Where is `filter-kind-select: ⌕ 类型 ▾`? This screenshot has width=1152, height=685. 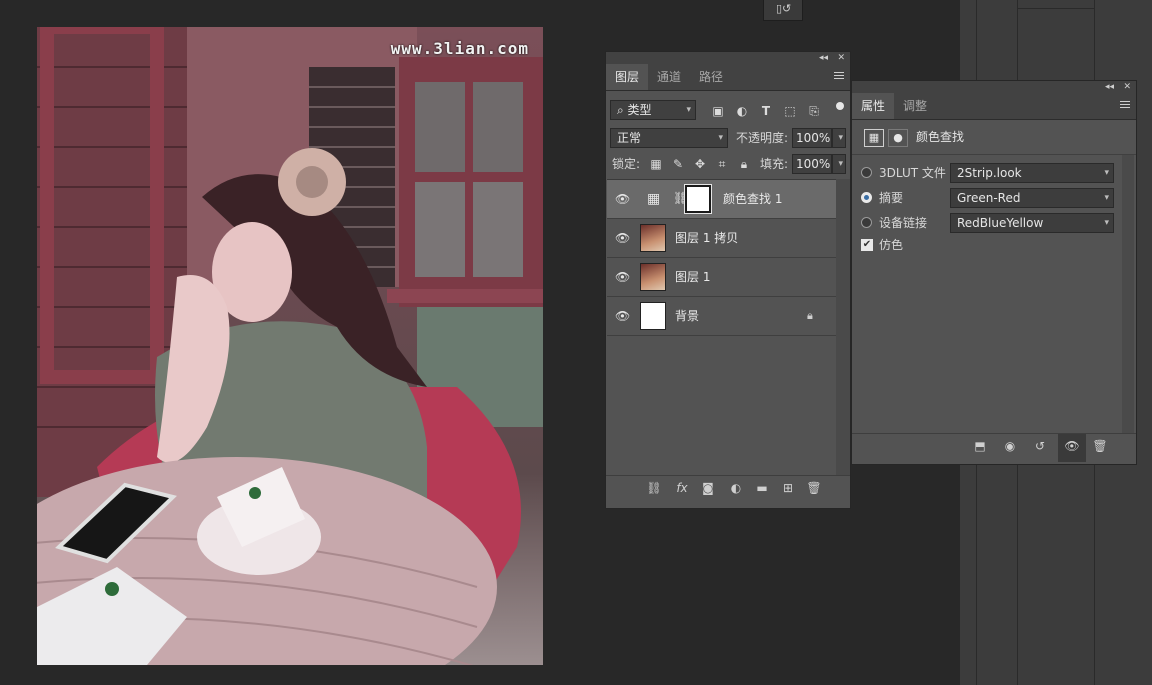
filter-kind-select: ⌕ 类型 ▾ is located at coordinates (653, 110).